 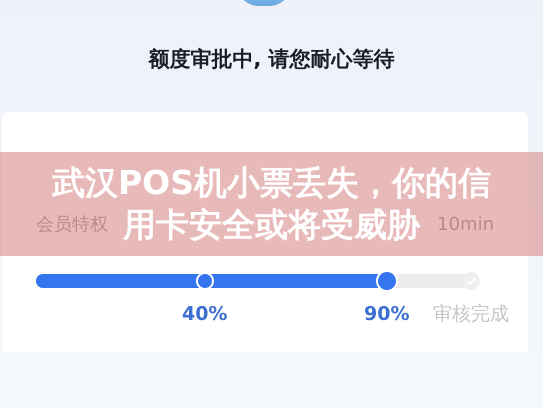 I want to click on headline-text: 武汉POS机小票丢失，你的信, so click(x=271, y=183).